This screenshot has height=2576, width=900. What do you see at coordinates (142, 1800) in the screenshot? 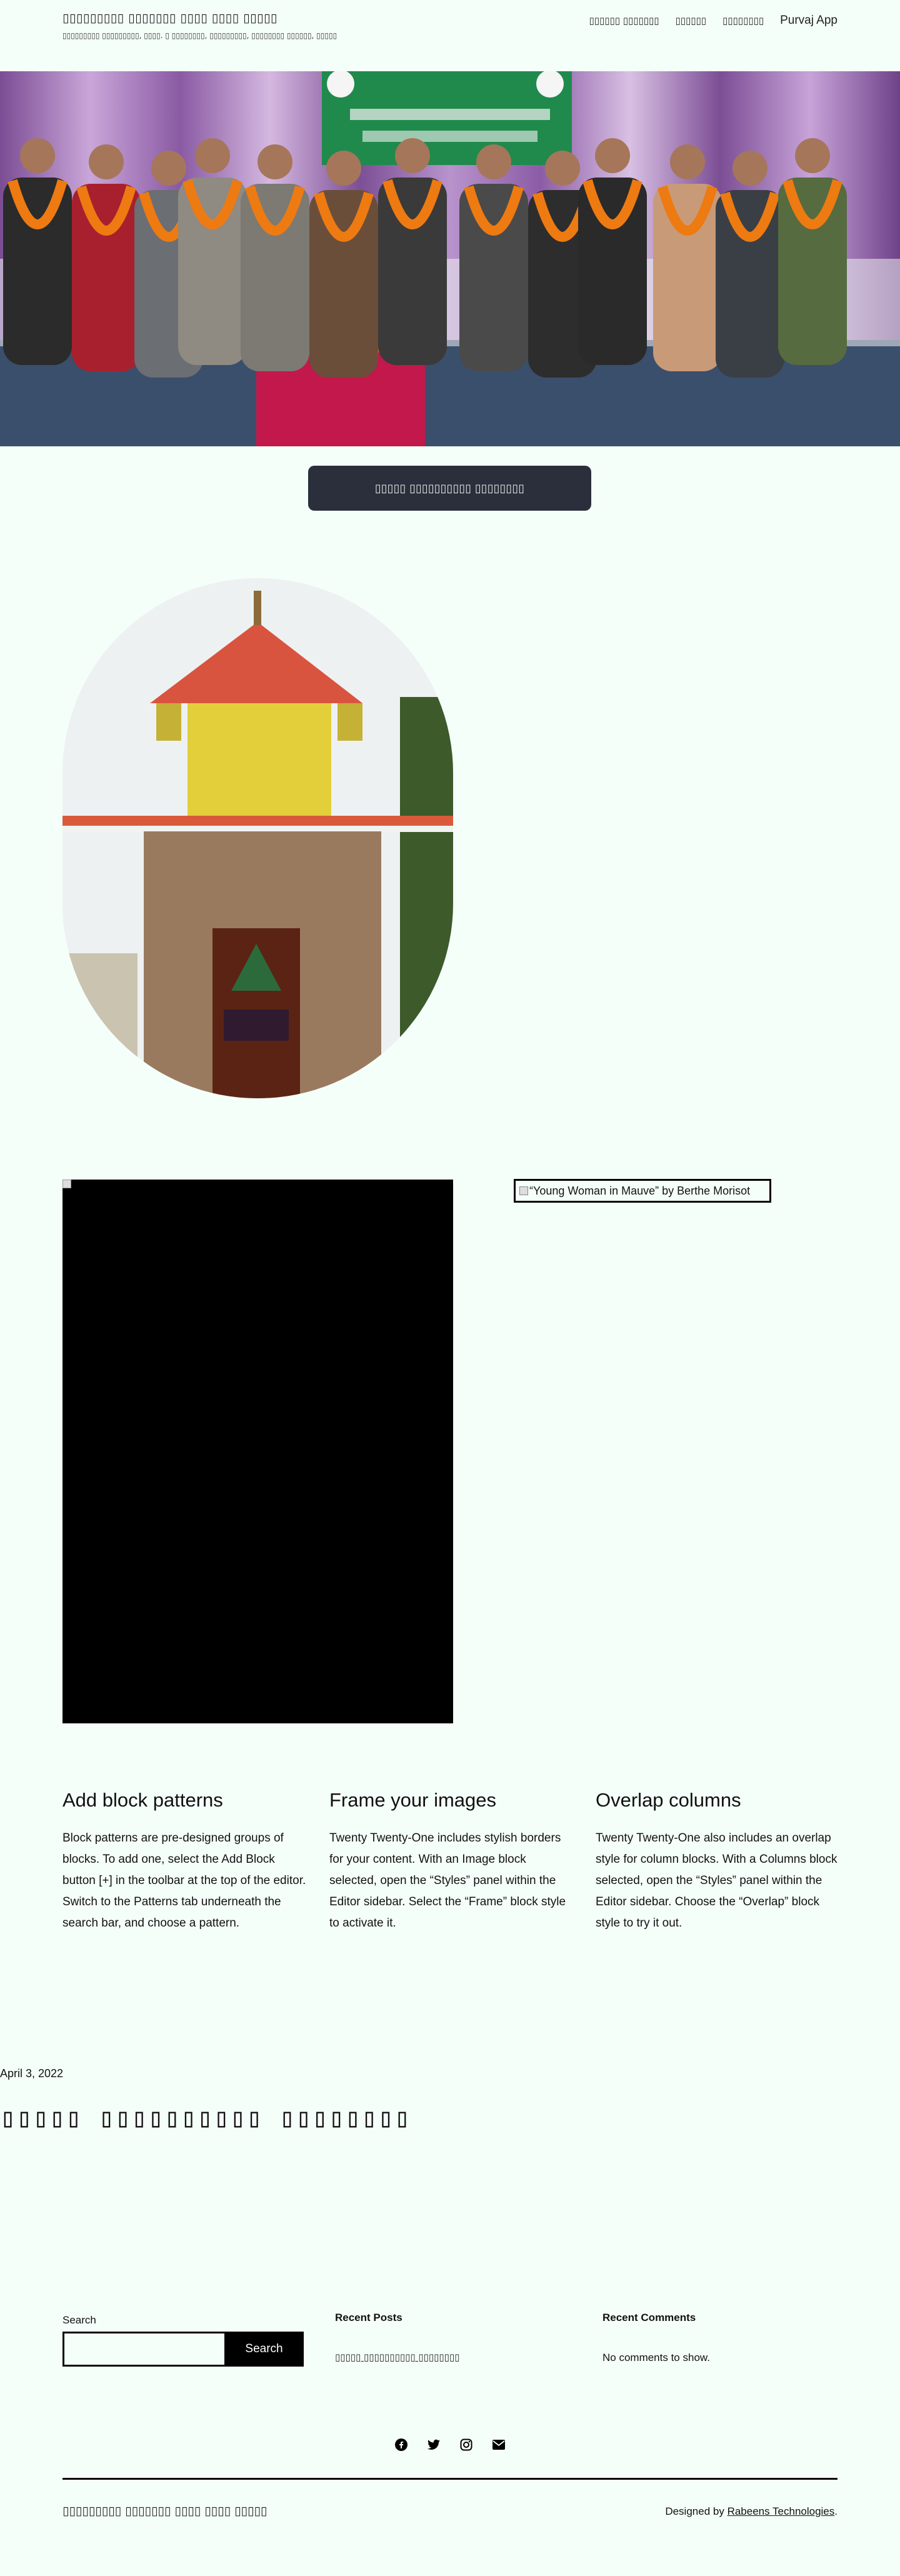
I see `column-title: Add block patterns` at bounding box center [142, 1800].